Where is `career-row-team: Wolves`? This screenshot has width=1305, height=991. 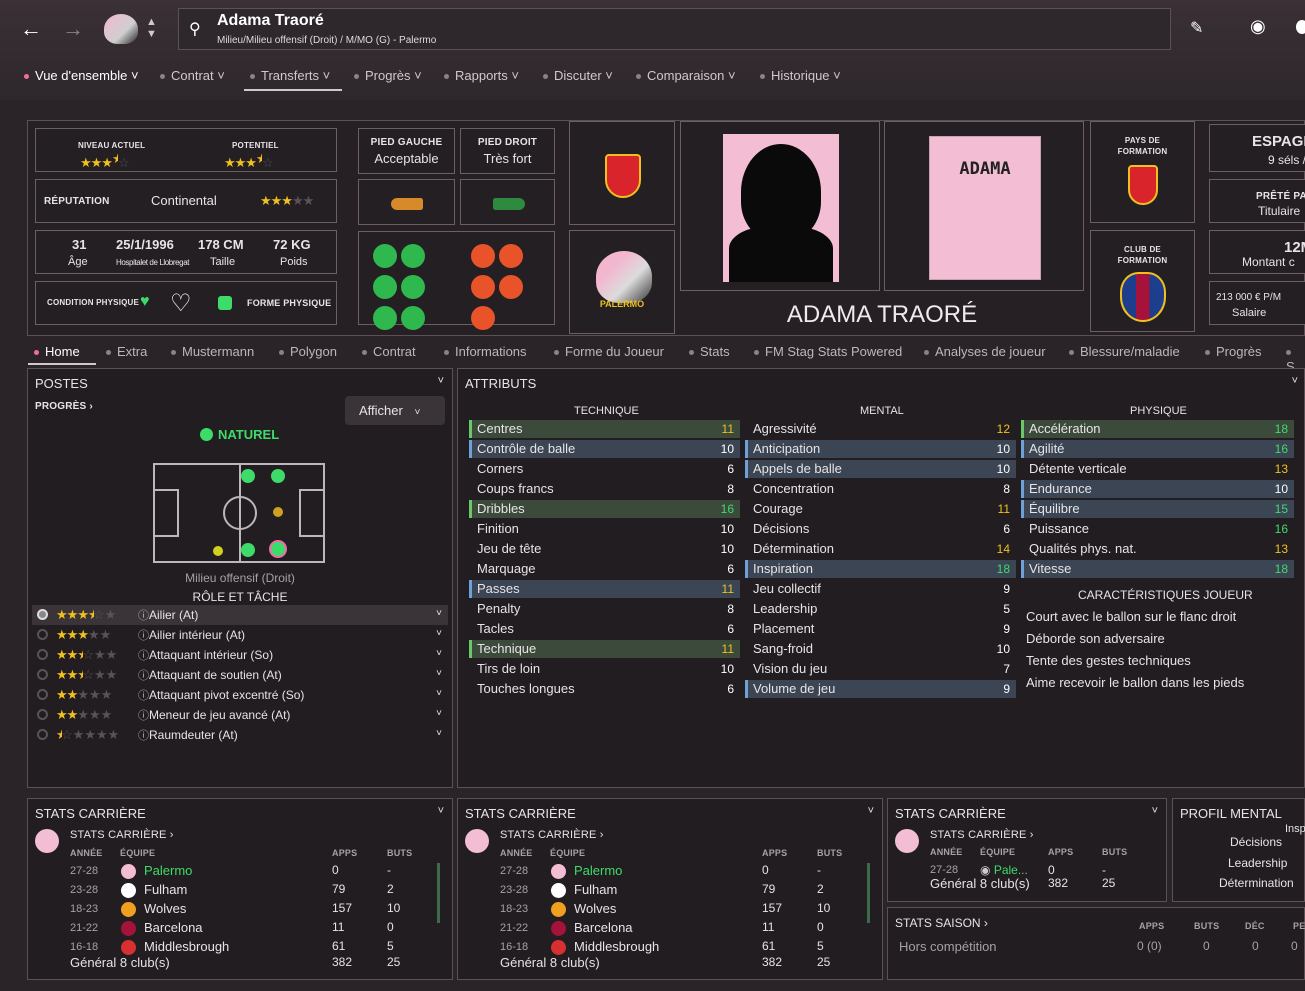 career-row-team: Wolves is located at coordinates (165, 908).